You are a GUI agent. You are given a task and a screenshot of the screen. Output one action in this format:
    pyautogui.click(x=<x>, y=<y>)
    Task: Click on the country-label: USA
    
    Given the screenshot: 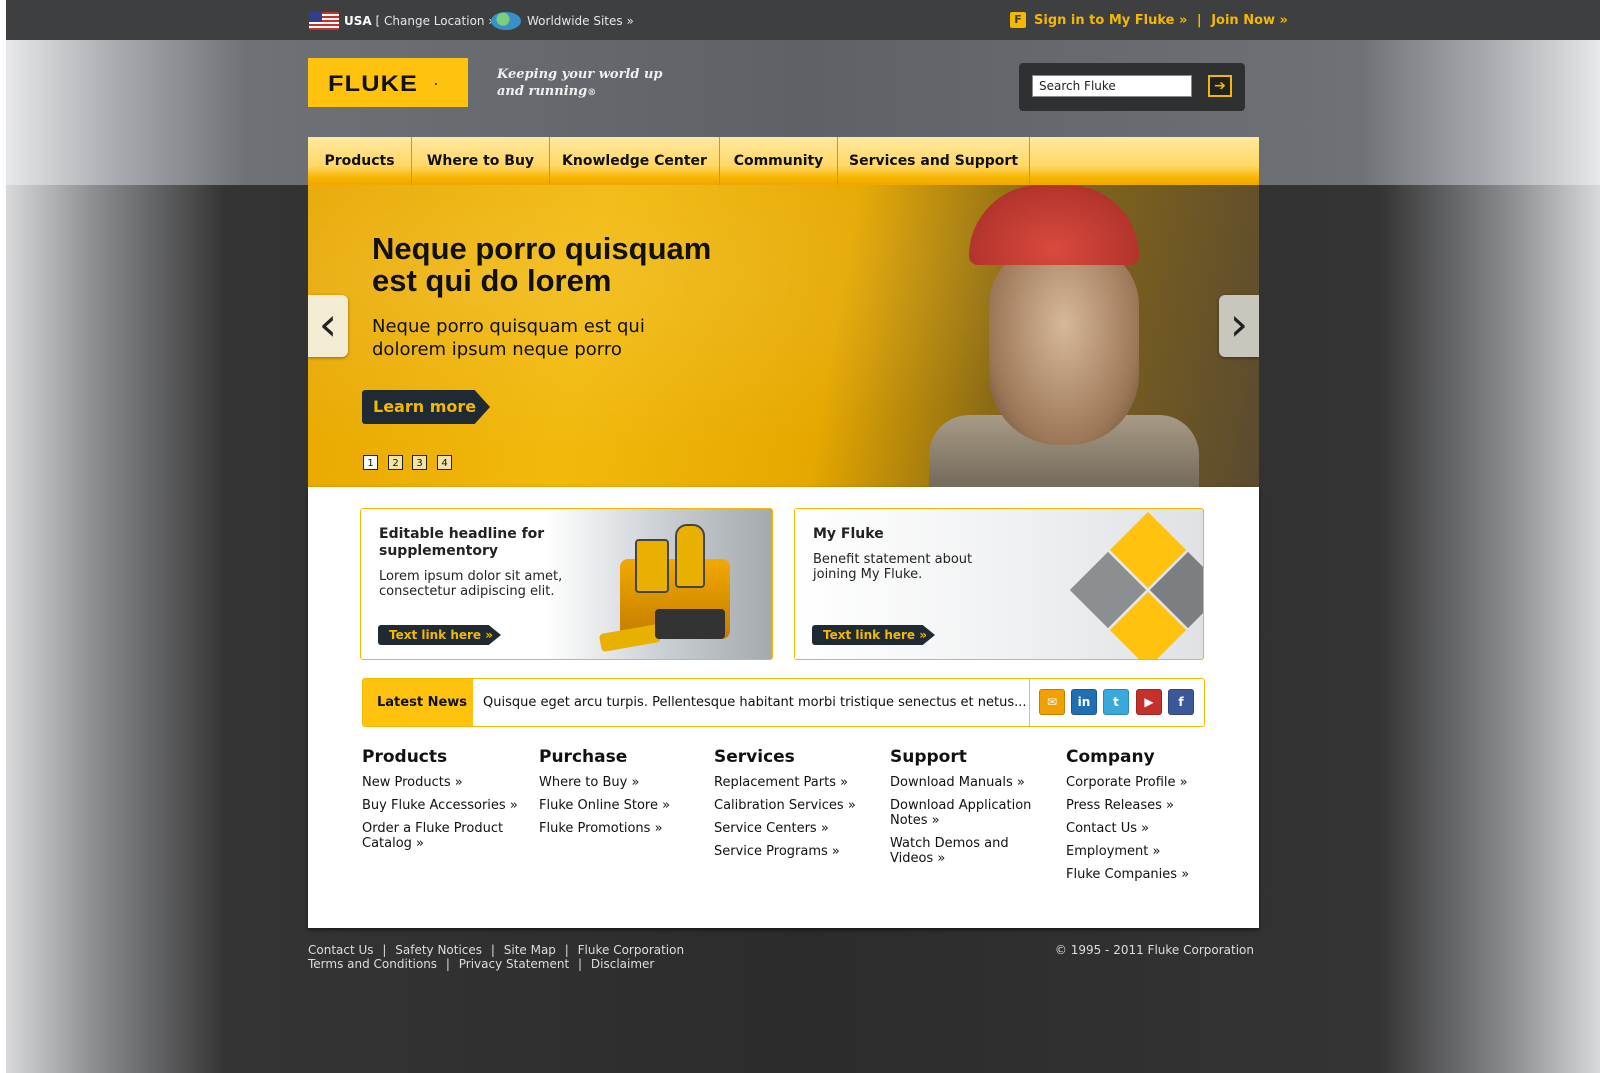 What is the action you would take?
    pyautogui.click(x=358, y=21)
    